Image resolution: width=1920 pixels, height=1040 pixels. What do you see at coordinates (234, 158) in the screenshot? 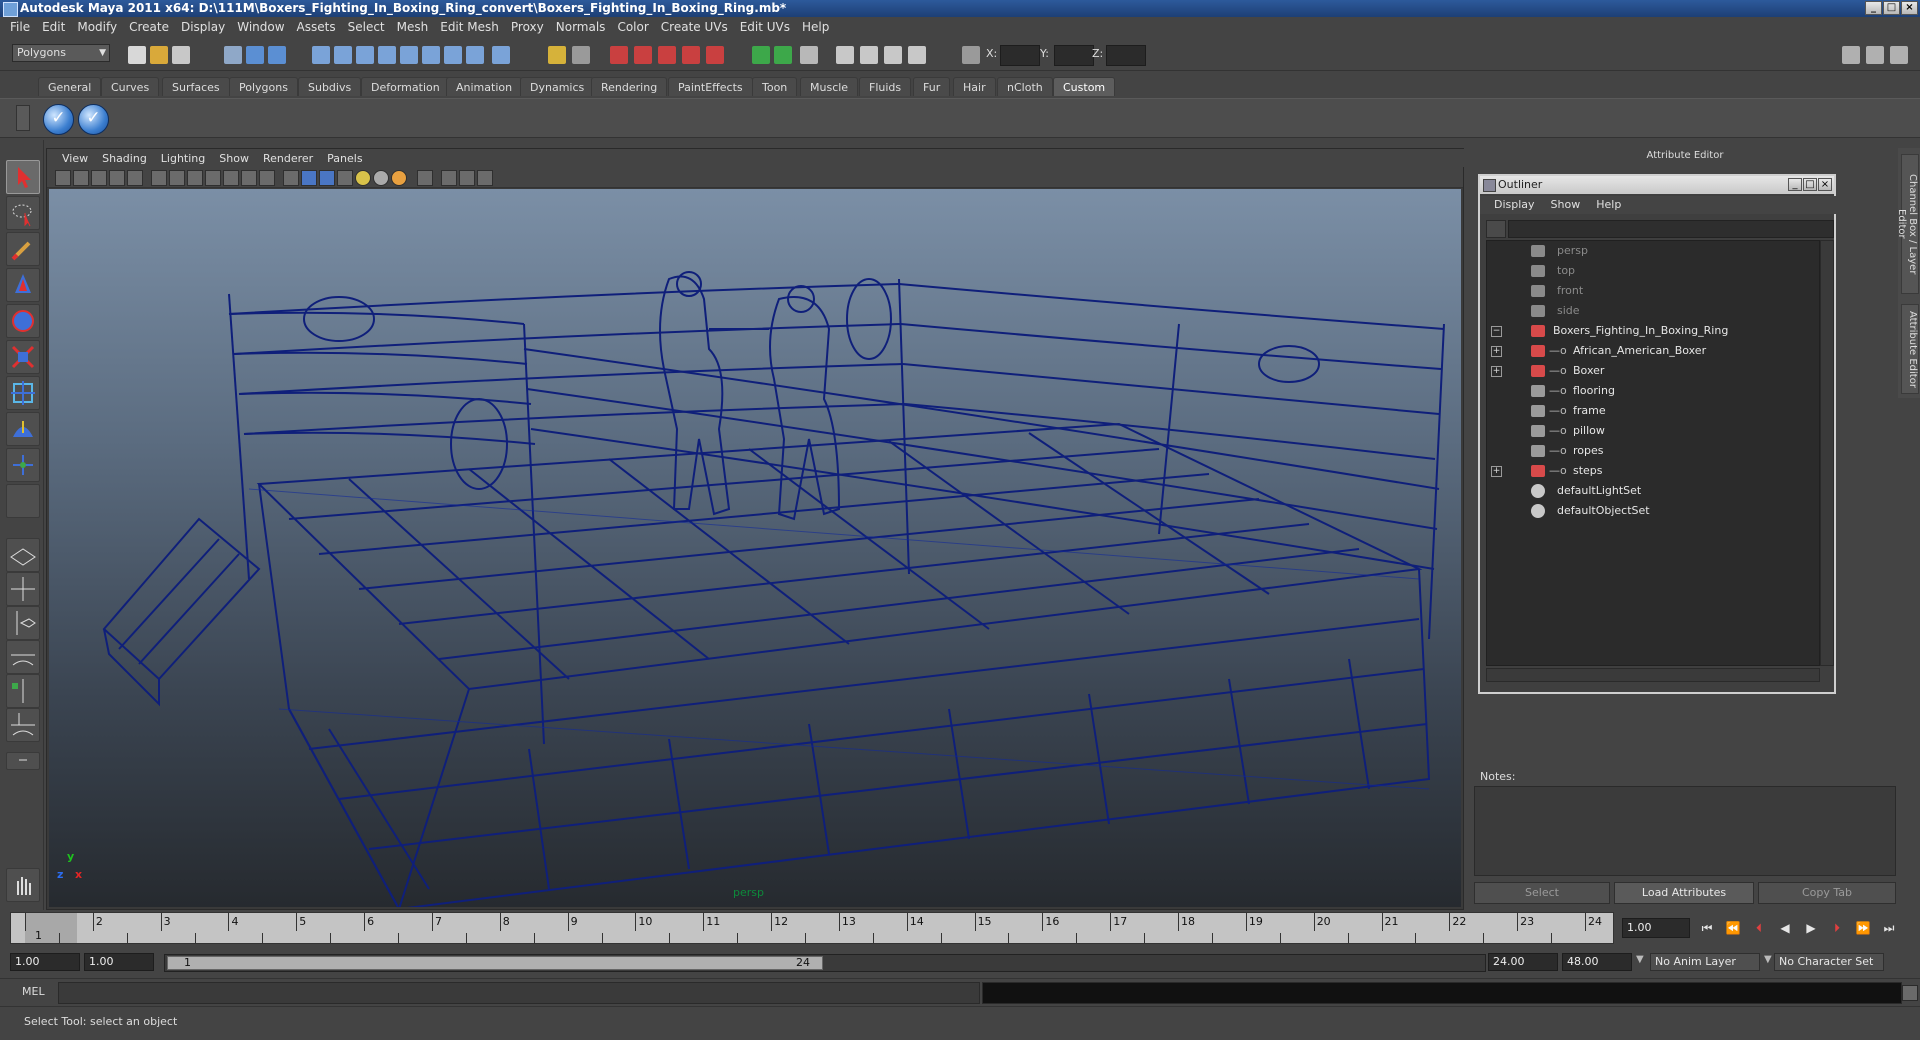
I see `panel-menu-show: Show` at bounding box center [234, 158].